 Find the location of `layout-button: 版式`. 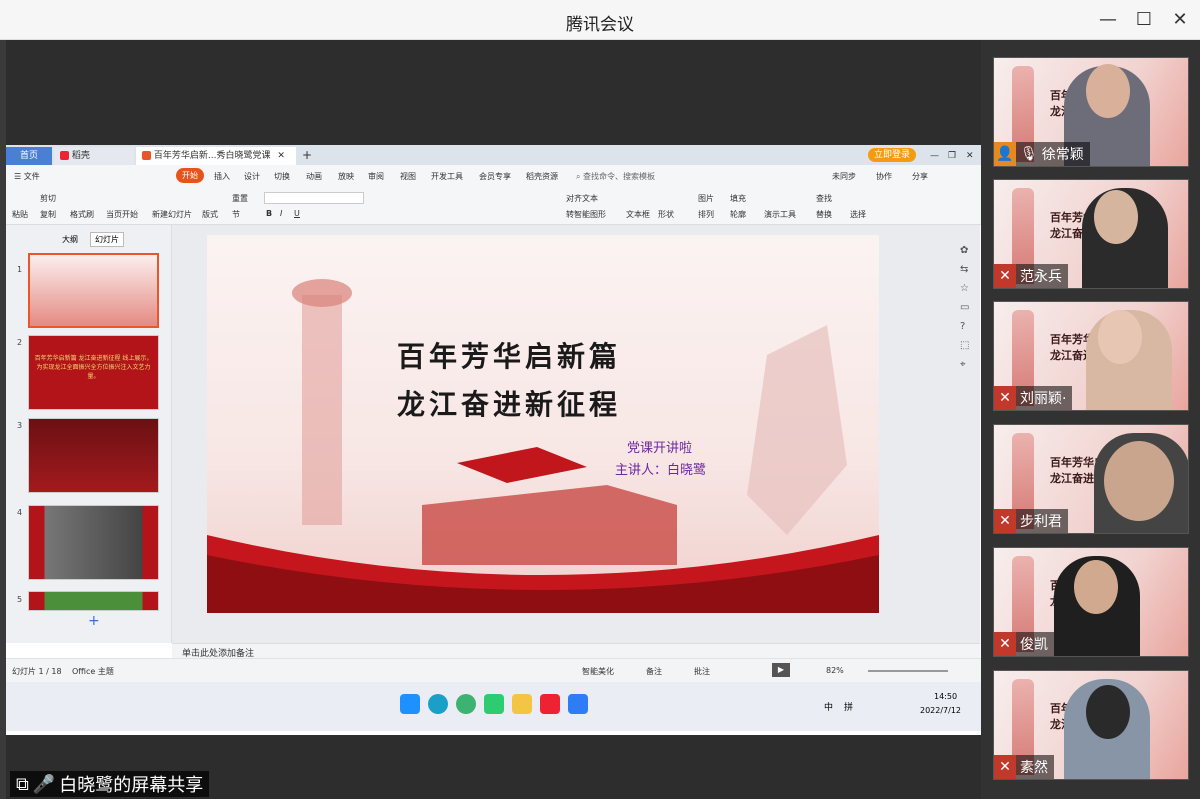

layout-button: 版式 is located at coordinates (210, 214).